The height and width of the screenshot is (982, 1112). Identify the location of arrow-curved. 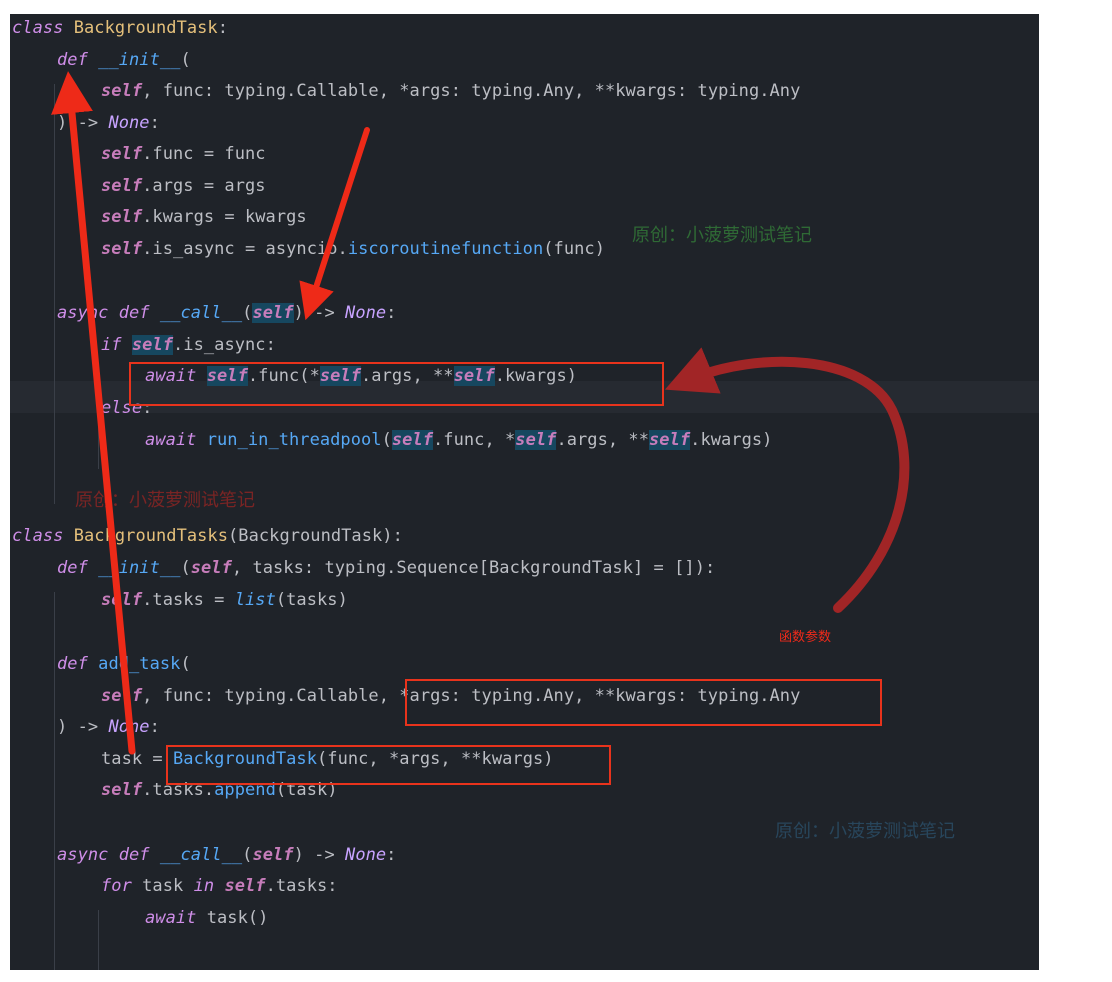
(787, 480).